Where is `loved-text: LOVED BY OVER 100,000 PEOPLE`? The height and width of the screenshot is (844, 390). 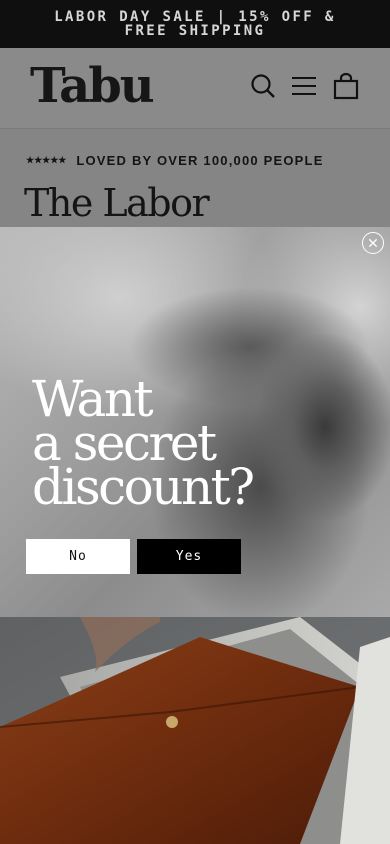
loved-text: LOVED BY OVER 100,000 PEOPLE is located at coordinates (200, 160).